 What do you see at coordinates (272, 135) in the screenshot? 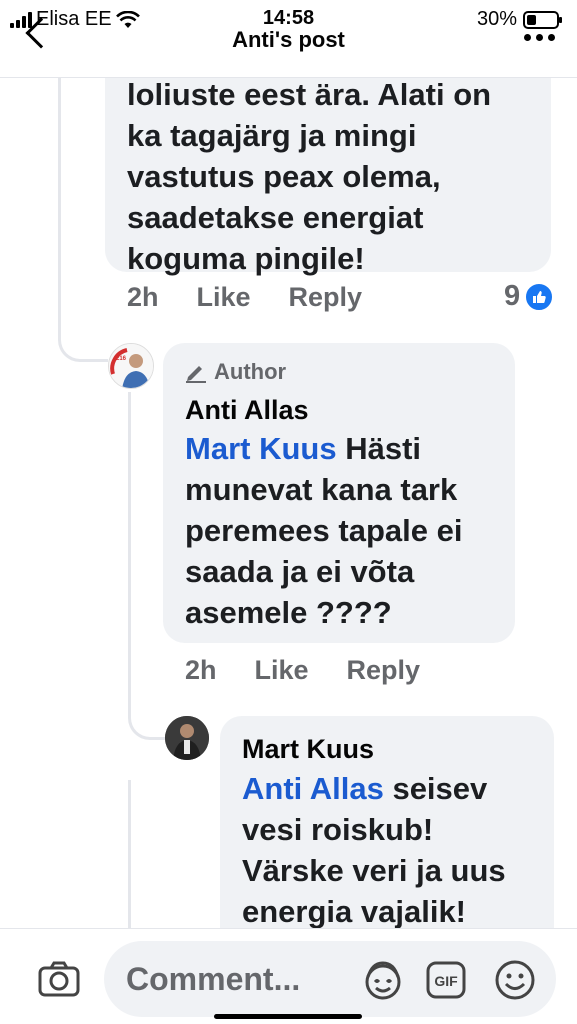
I see `comment-text-line: ka tagajärg ja mingi` at bounding box center [272, 135].